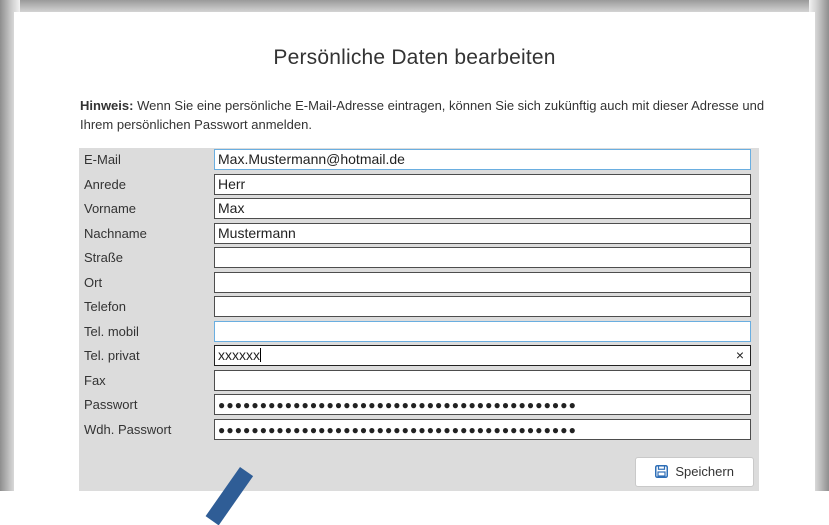 Image resolution: width=829 pixels, height=525 pixels. I want to click on row-email: E-Mail Max.Mustermann@hotmail.de, so click(419, 160).